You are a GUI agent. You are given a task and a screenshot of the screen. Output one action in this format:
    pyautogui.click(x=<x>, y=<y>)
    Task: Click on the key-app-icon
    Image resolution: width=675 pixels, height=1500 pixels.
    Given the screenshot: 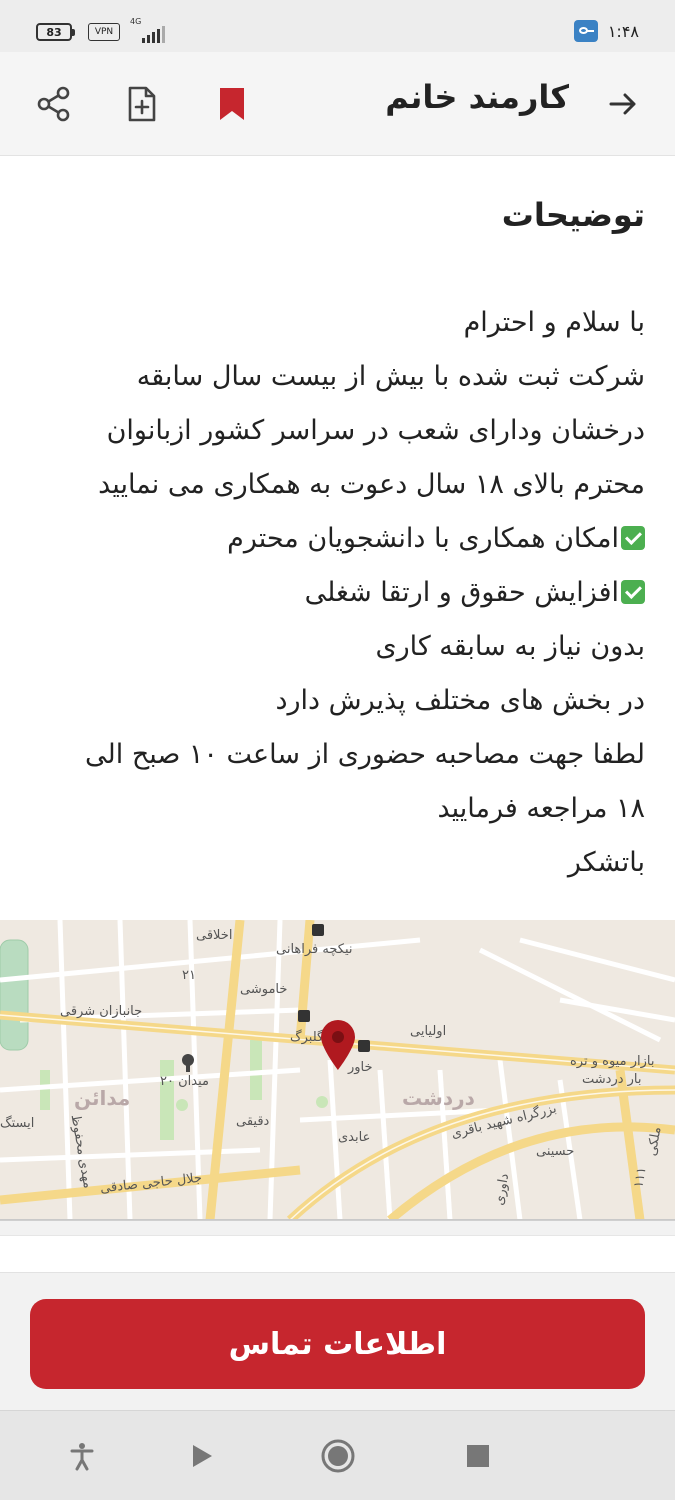 What is the action you would take?
    pyautogui.click(x=585, y=31)
    